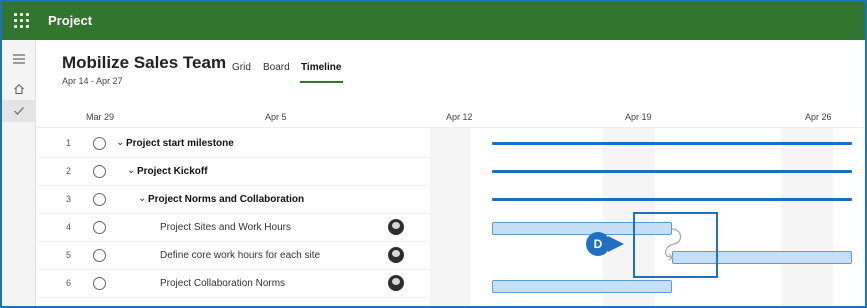 This screenshot has height=308, width=867. I want to click on task-name: Project Norms and Collaboration, so click(226, 199).